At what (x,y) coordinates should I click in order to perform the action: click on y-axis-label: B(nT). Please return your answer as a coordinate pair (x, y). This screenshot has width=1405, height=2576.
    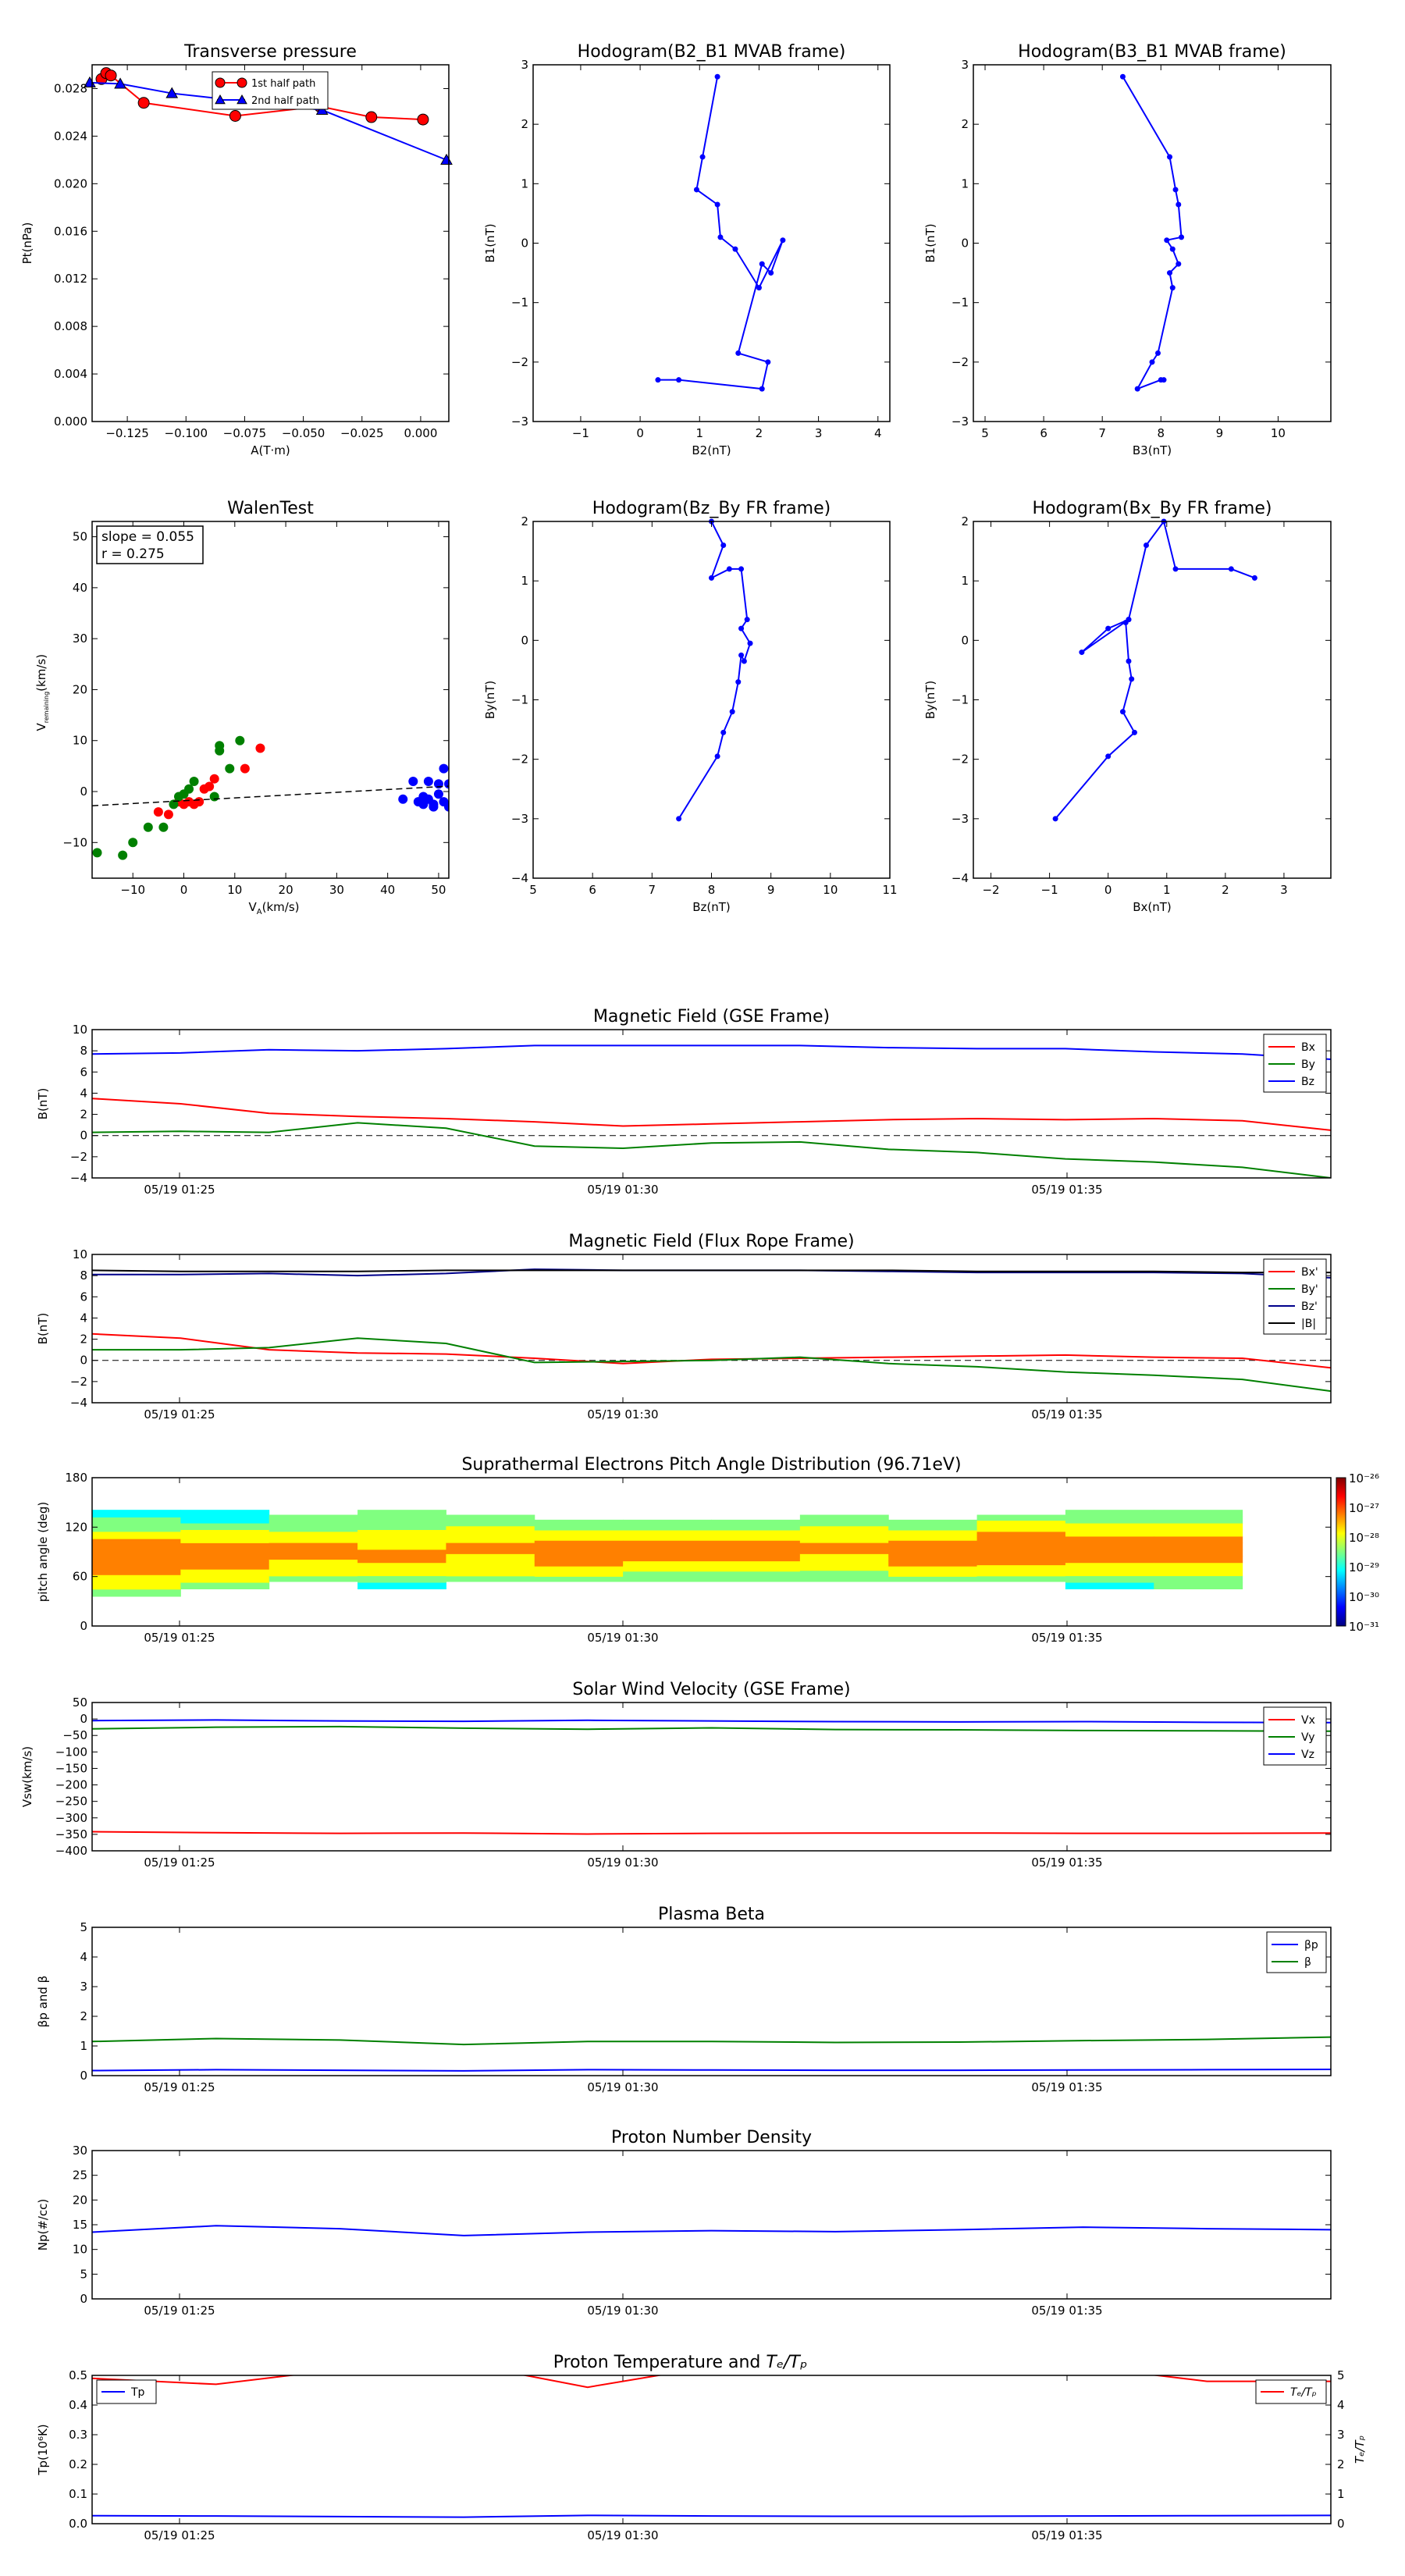
    Looking at the image, I should click on (43, 1104).